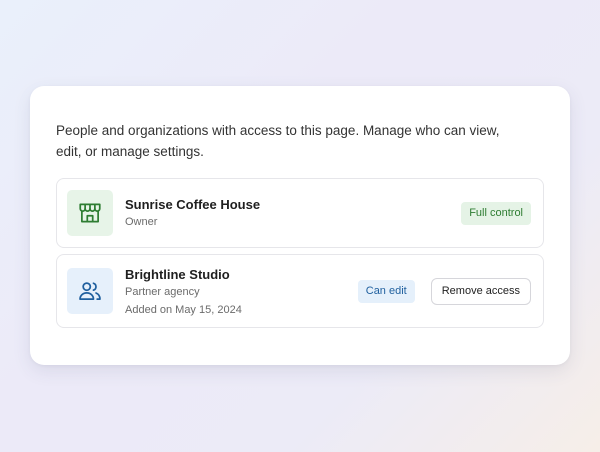 Image resolution: width=600 pixels, height=452 pixels. What do you see at coordinates (193, 204) in the screenshot?
I see `member-name: Sunrise Coffee House` at bounding box center [193, 204].